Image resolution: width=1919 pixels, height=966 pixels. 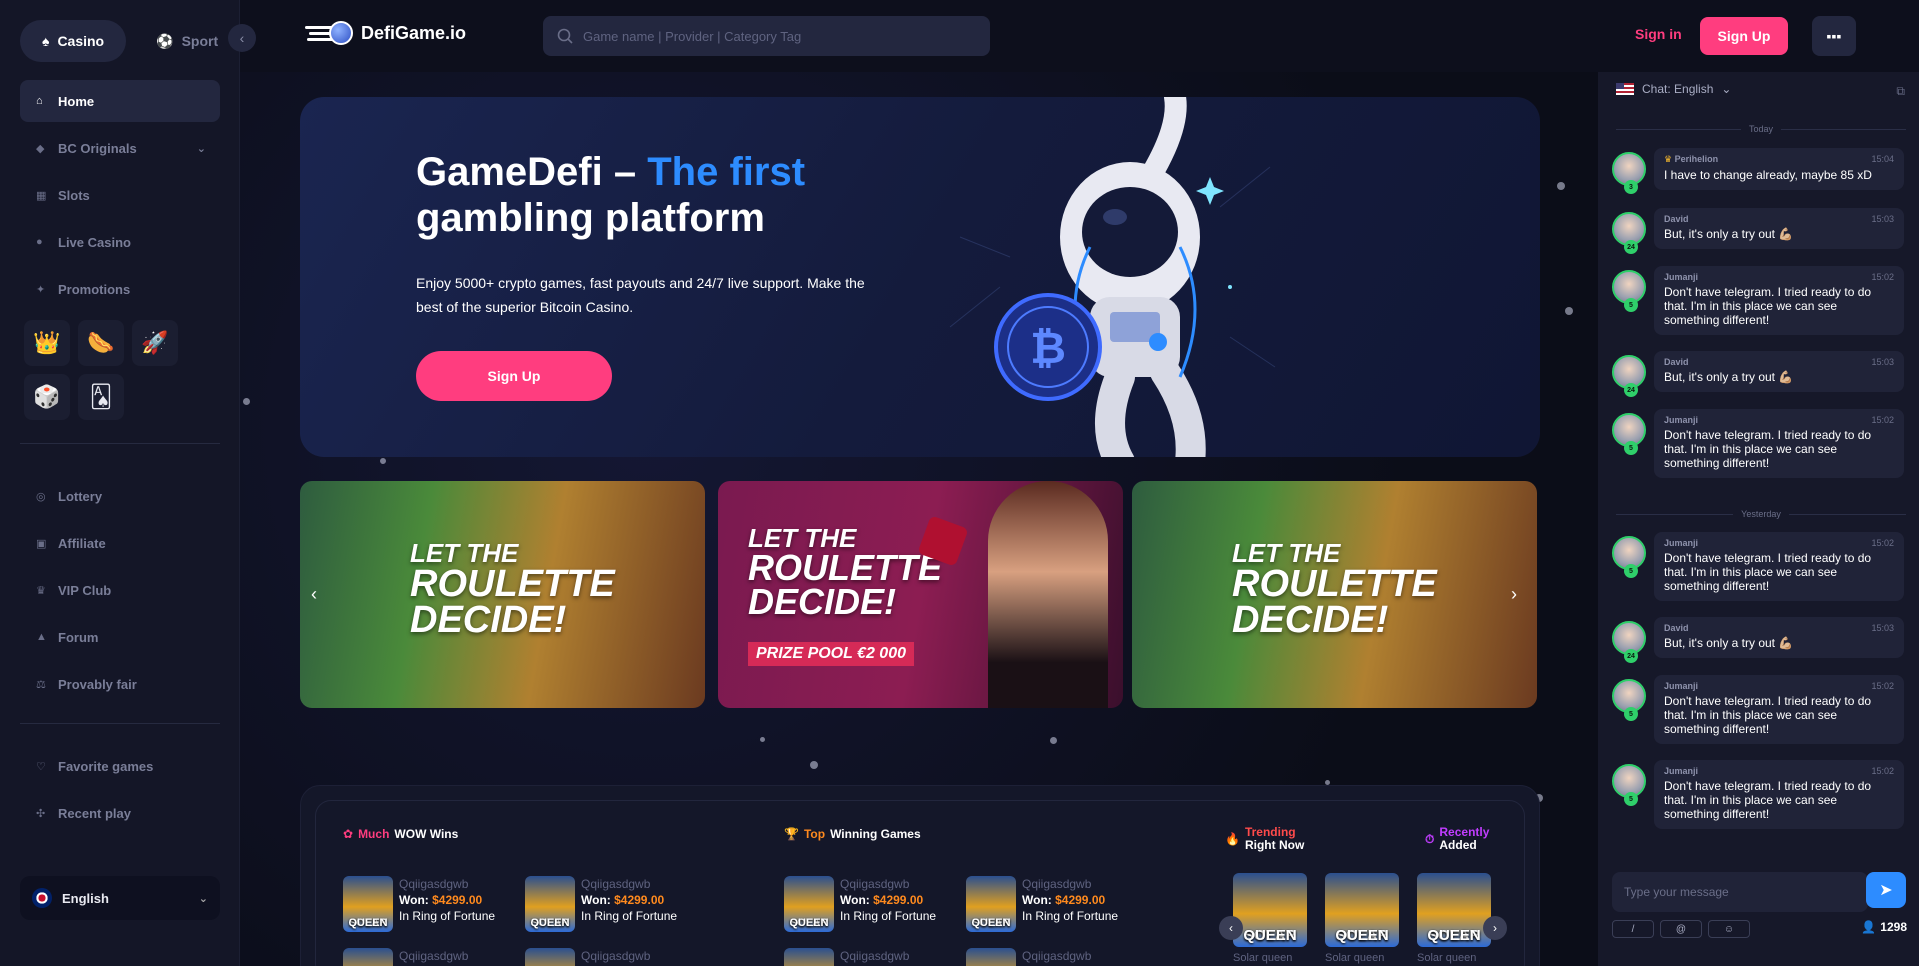 I want to click on sidebar-item-recent-play: ✣ Recent play, so click(x=120, y=813).